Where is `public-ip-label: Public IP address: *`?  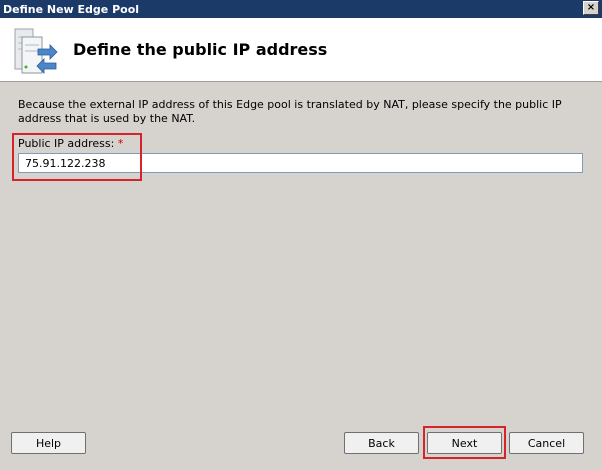
public-ip-label: Public IP address: * is located at coordinates (70, 143).